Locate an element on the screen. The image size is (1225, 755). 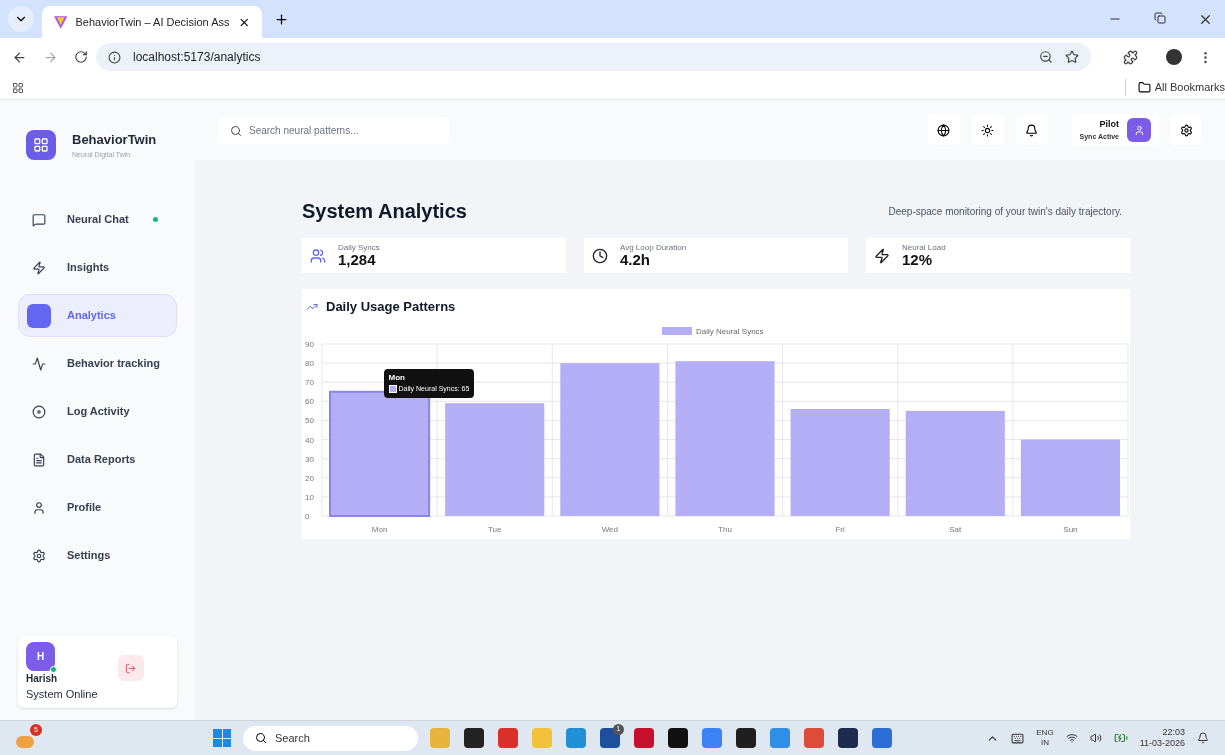
square-icon is located at coordinates (39, 315).